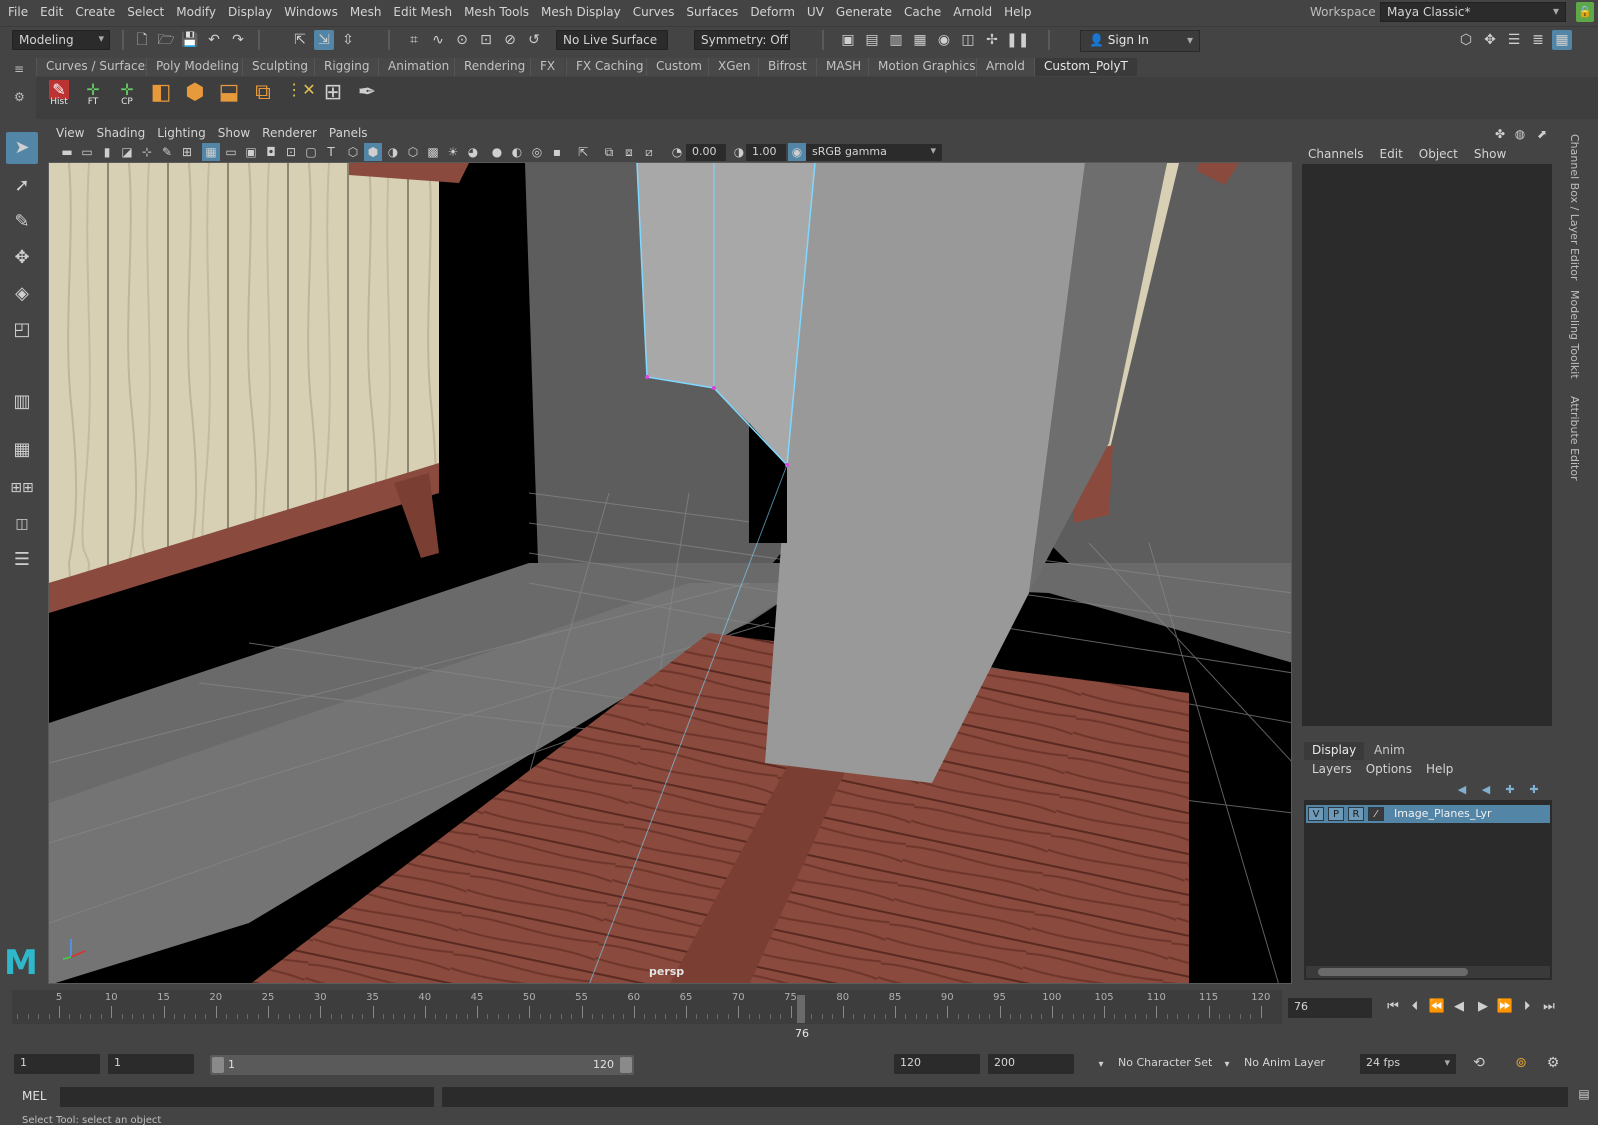 The width and height of the screenshot is (1598, 1125). Describe the element at coordinates (1288, 1064) in the screenshot. I see `anim-layer-dropdown: No Anim Layer` at that location.